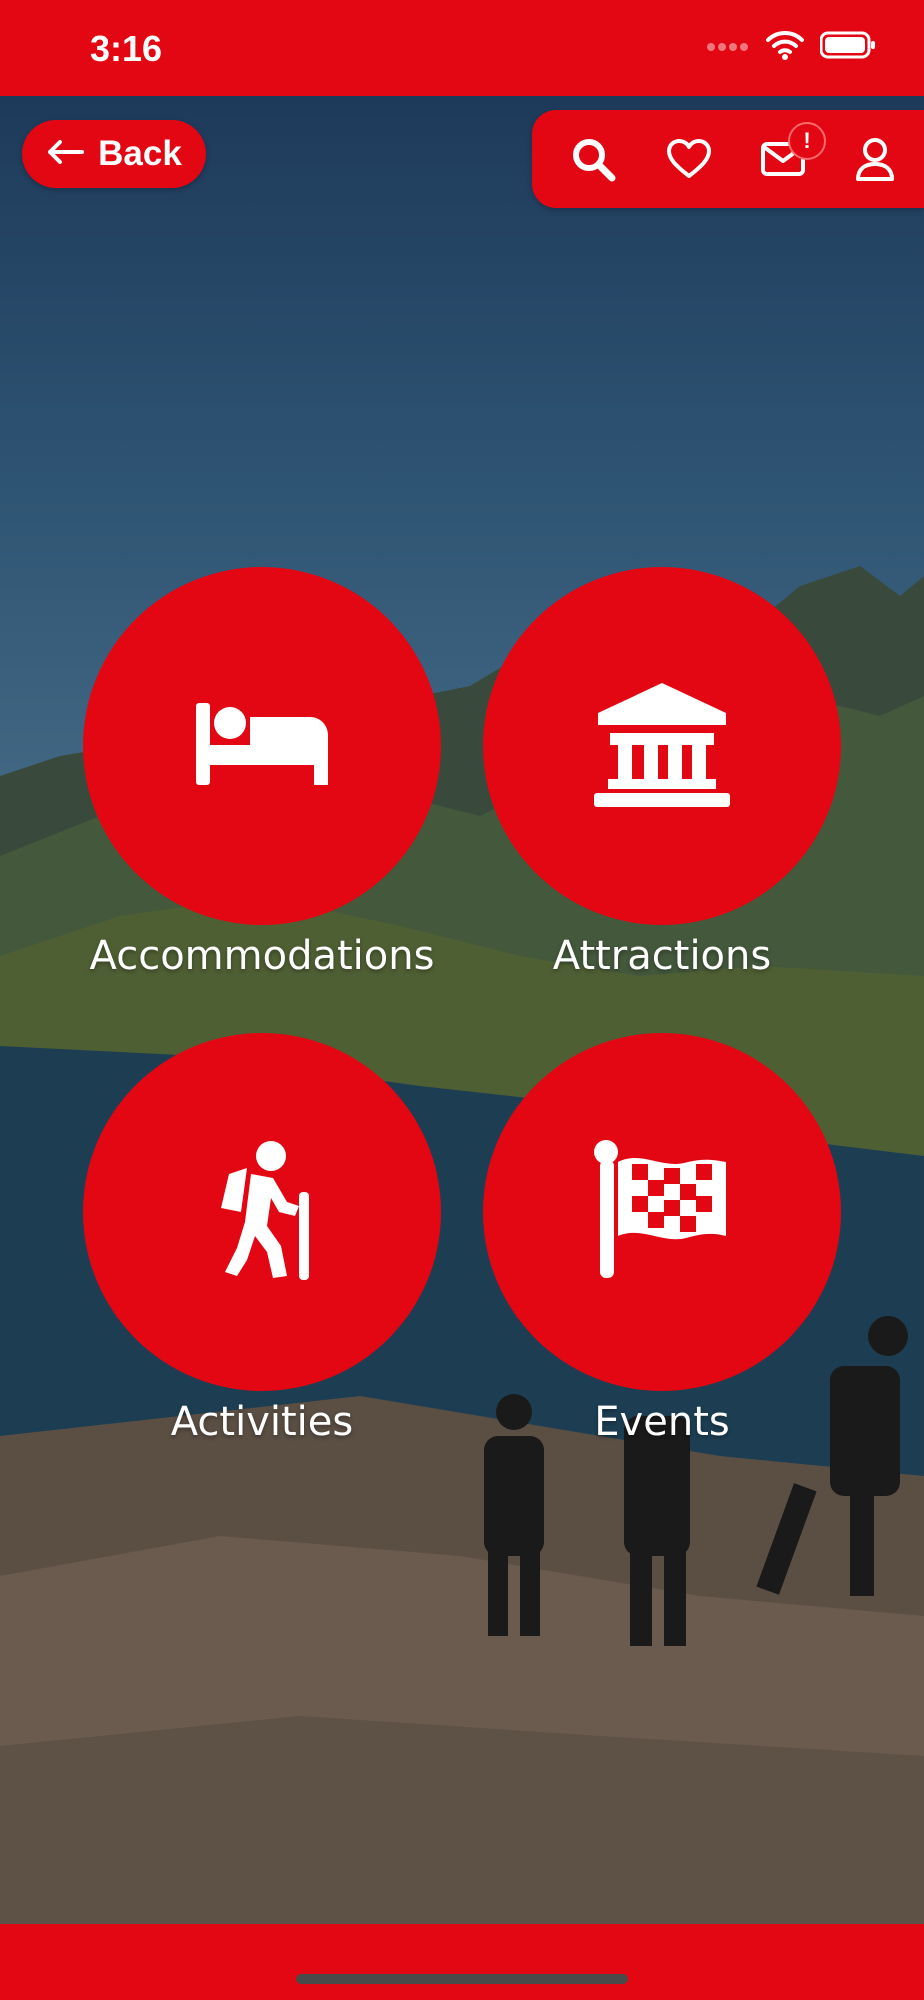 The width and height of the screenshot is (924, 2000). I want to click on arrow-left-icon, so click(66, 154).